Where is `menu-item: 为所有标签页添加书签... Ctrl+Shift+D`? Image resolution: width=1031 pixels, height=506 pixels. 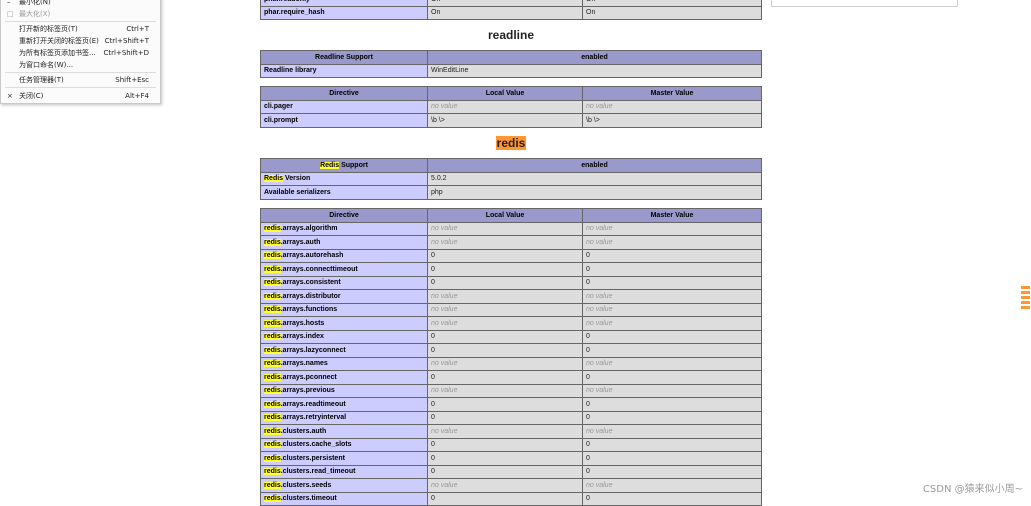
menu-item: 为所有标签页添加书签... Ctrl+Shift+D is located at coordinates (80, 53).